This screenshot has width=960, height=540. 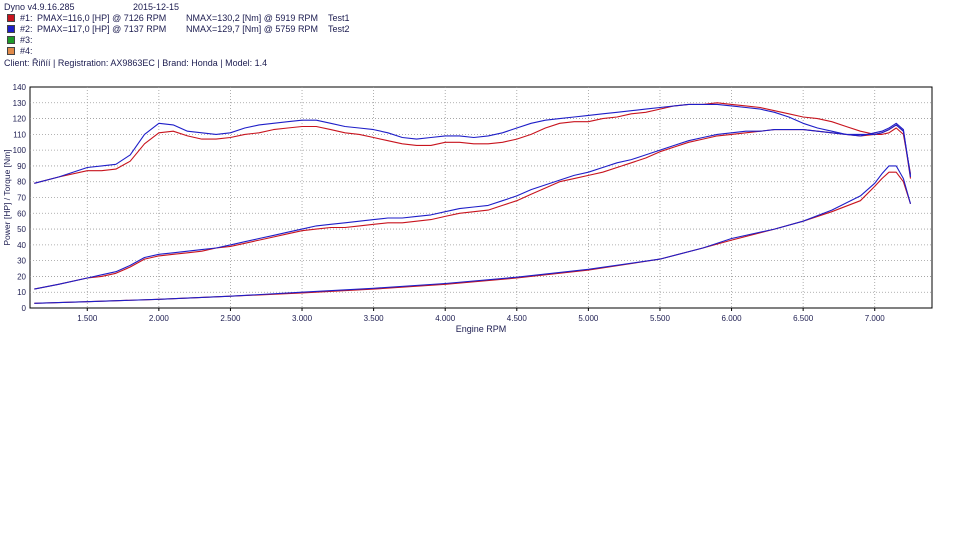 What do you see at coordinates (102, 29) in the screenshot?
I see `run2-pmax: PMAX=117,0 [HP] @ 7137 RPM` at bounding box center [102, 29].